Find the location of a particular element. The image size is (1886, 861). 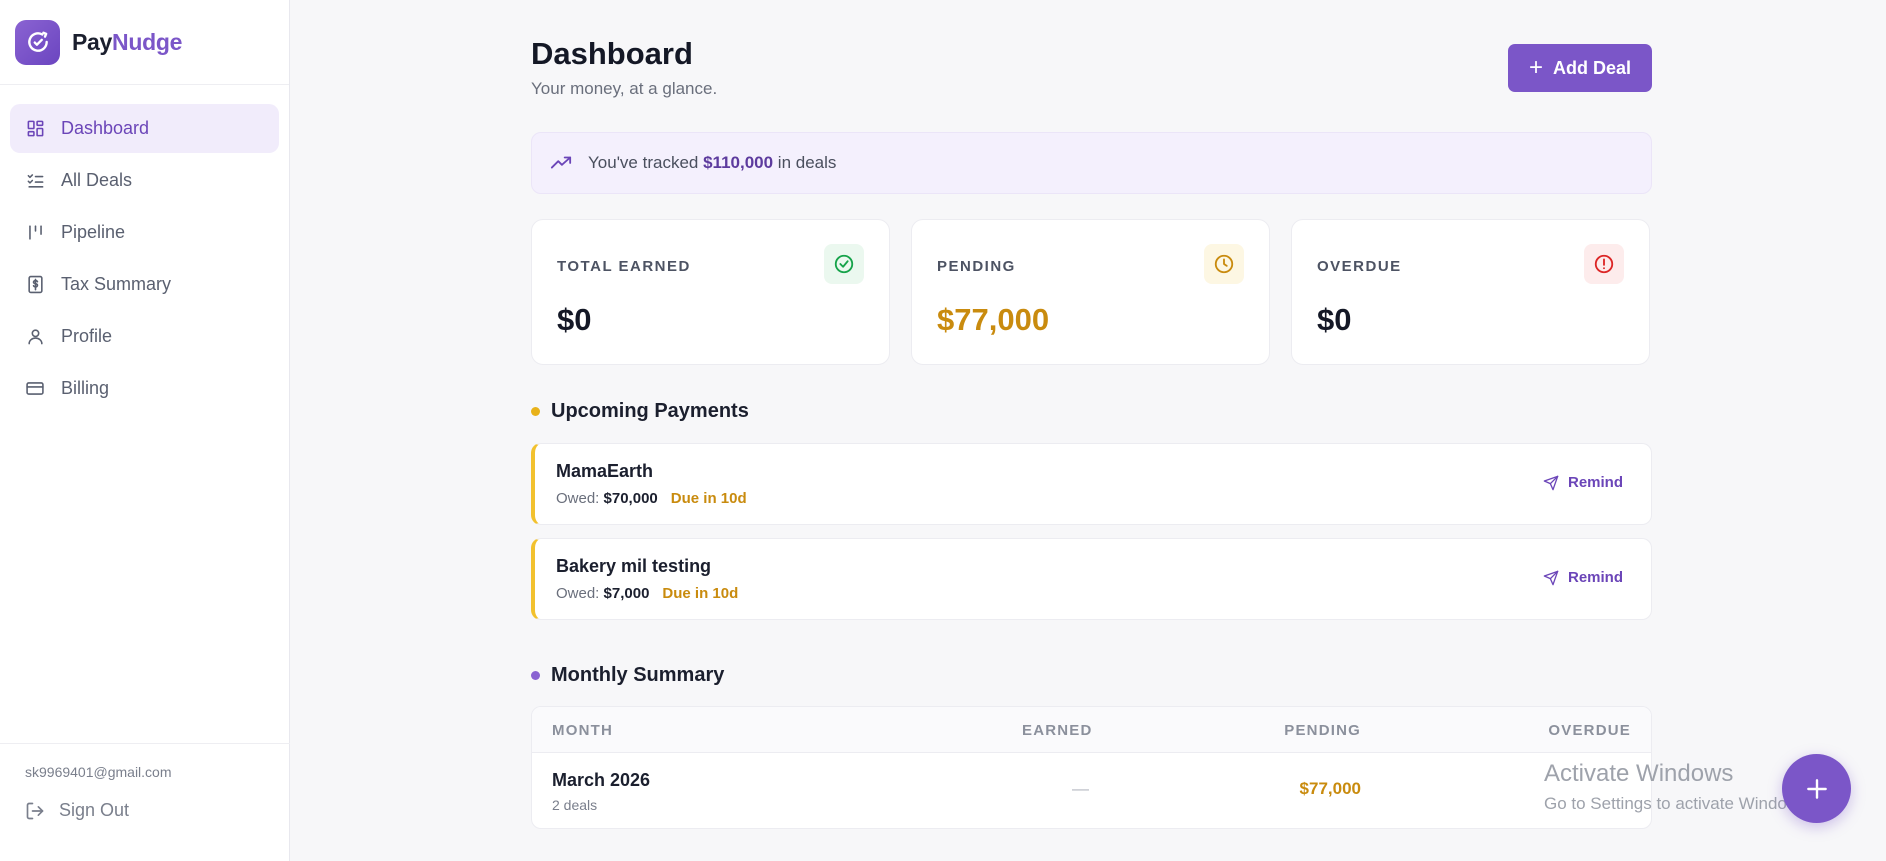

row-deal-count: 2 deals is located at coordinates (575, 805).